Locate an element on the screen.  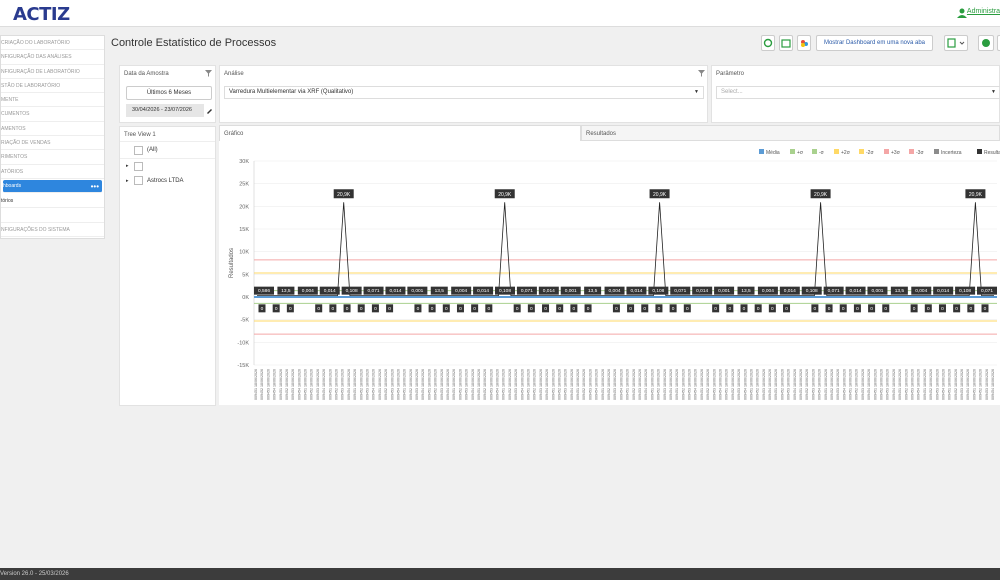
sidebar-item: RIAÇÃO DE VENDAS is located at coordinates (52, 143).